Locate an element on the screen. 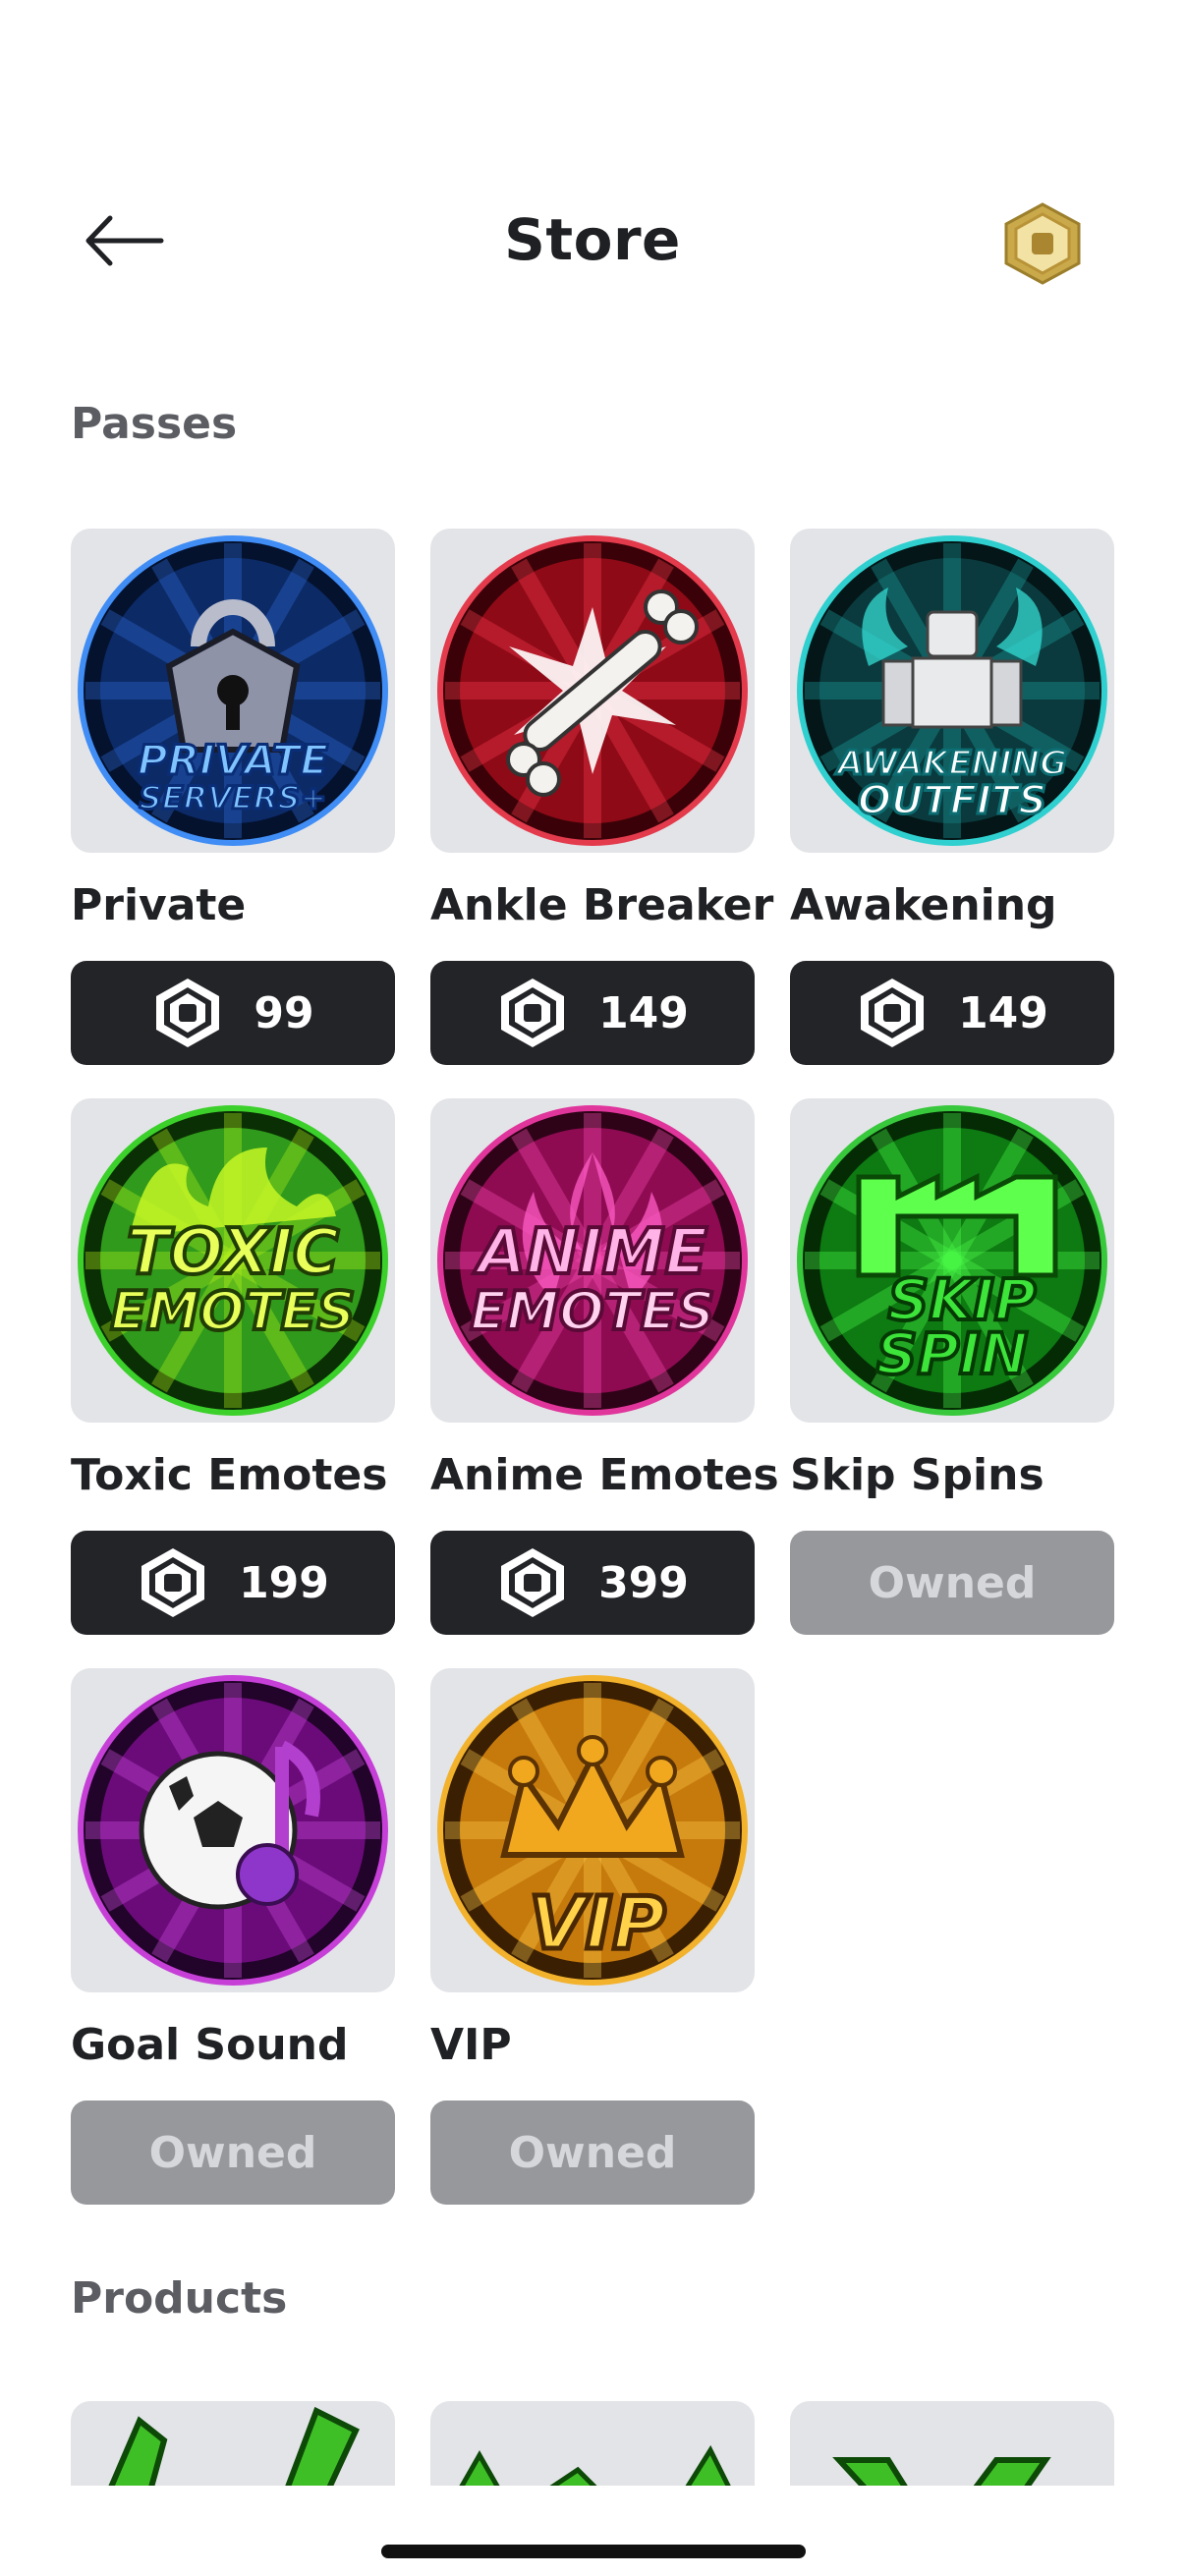  vip-art: VIP is located at coordinates (592, 1830).